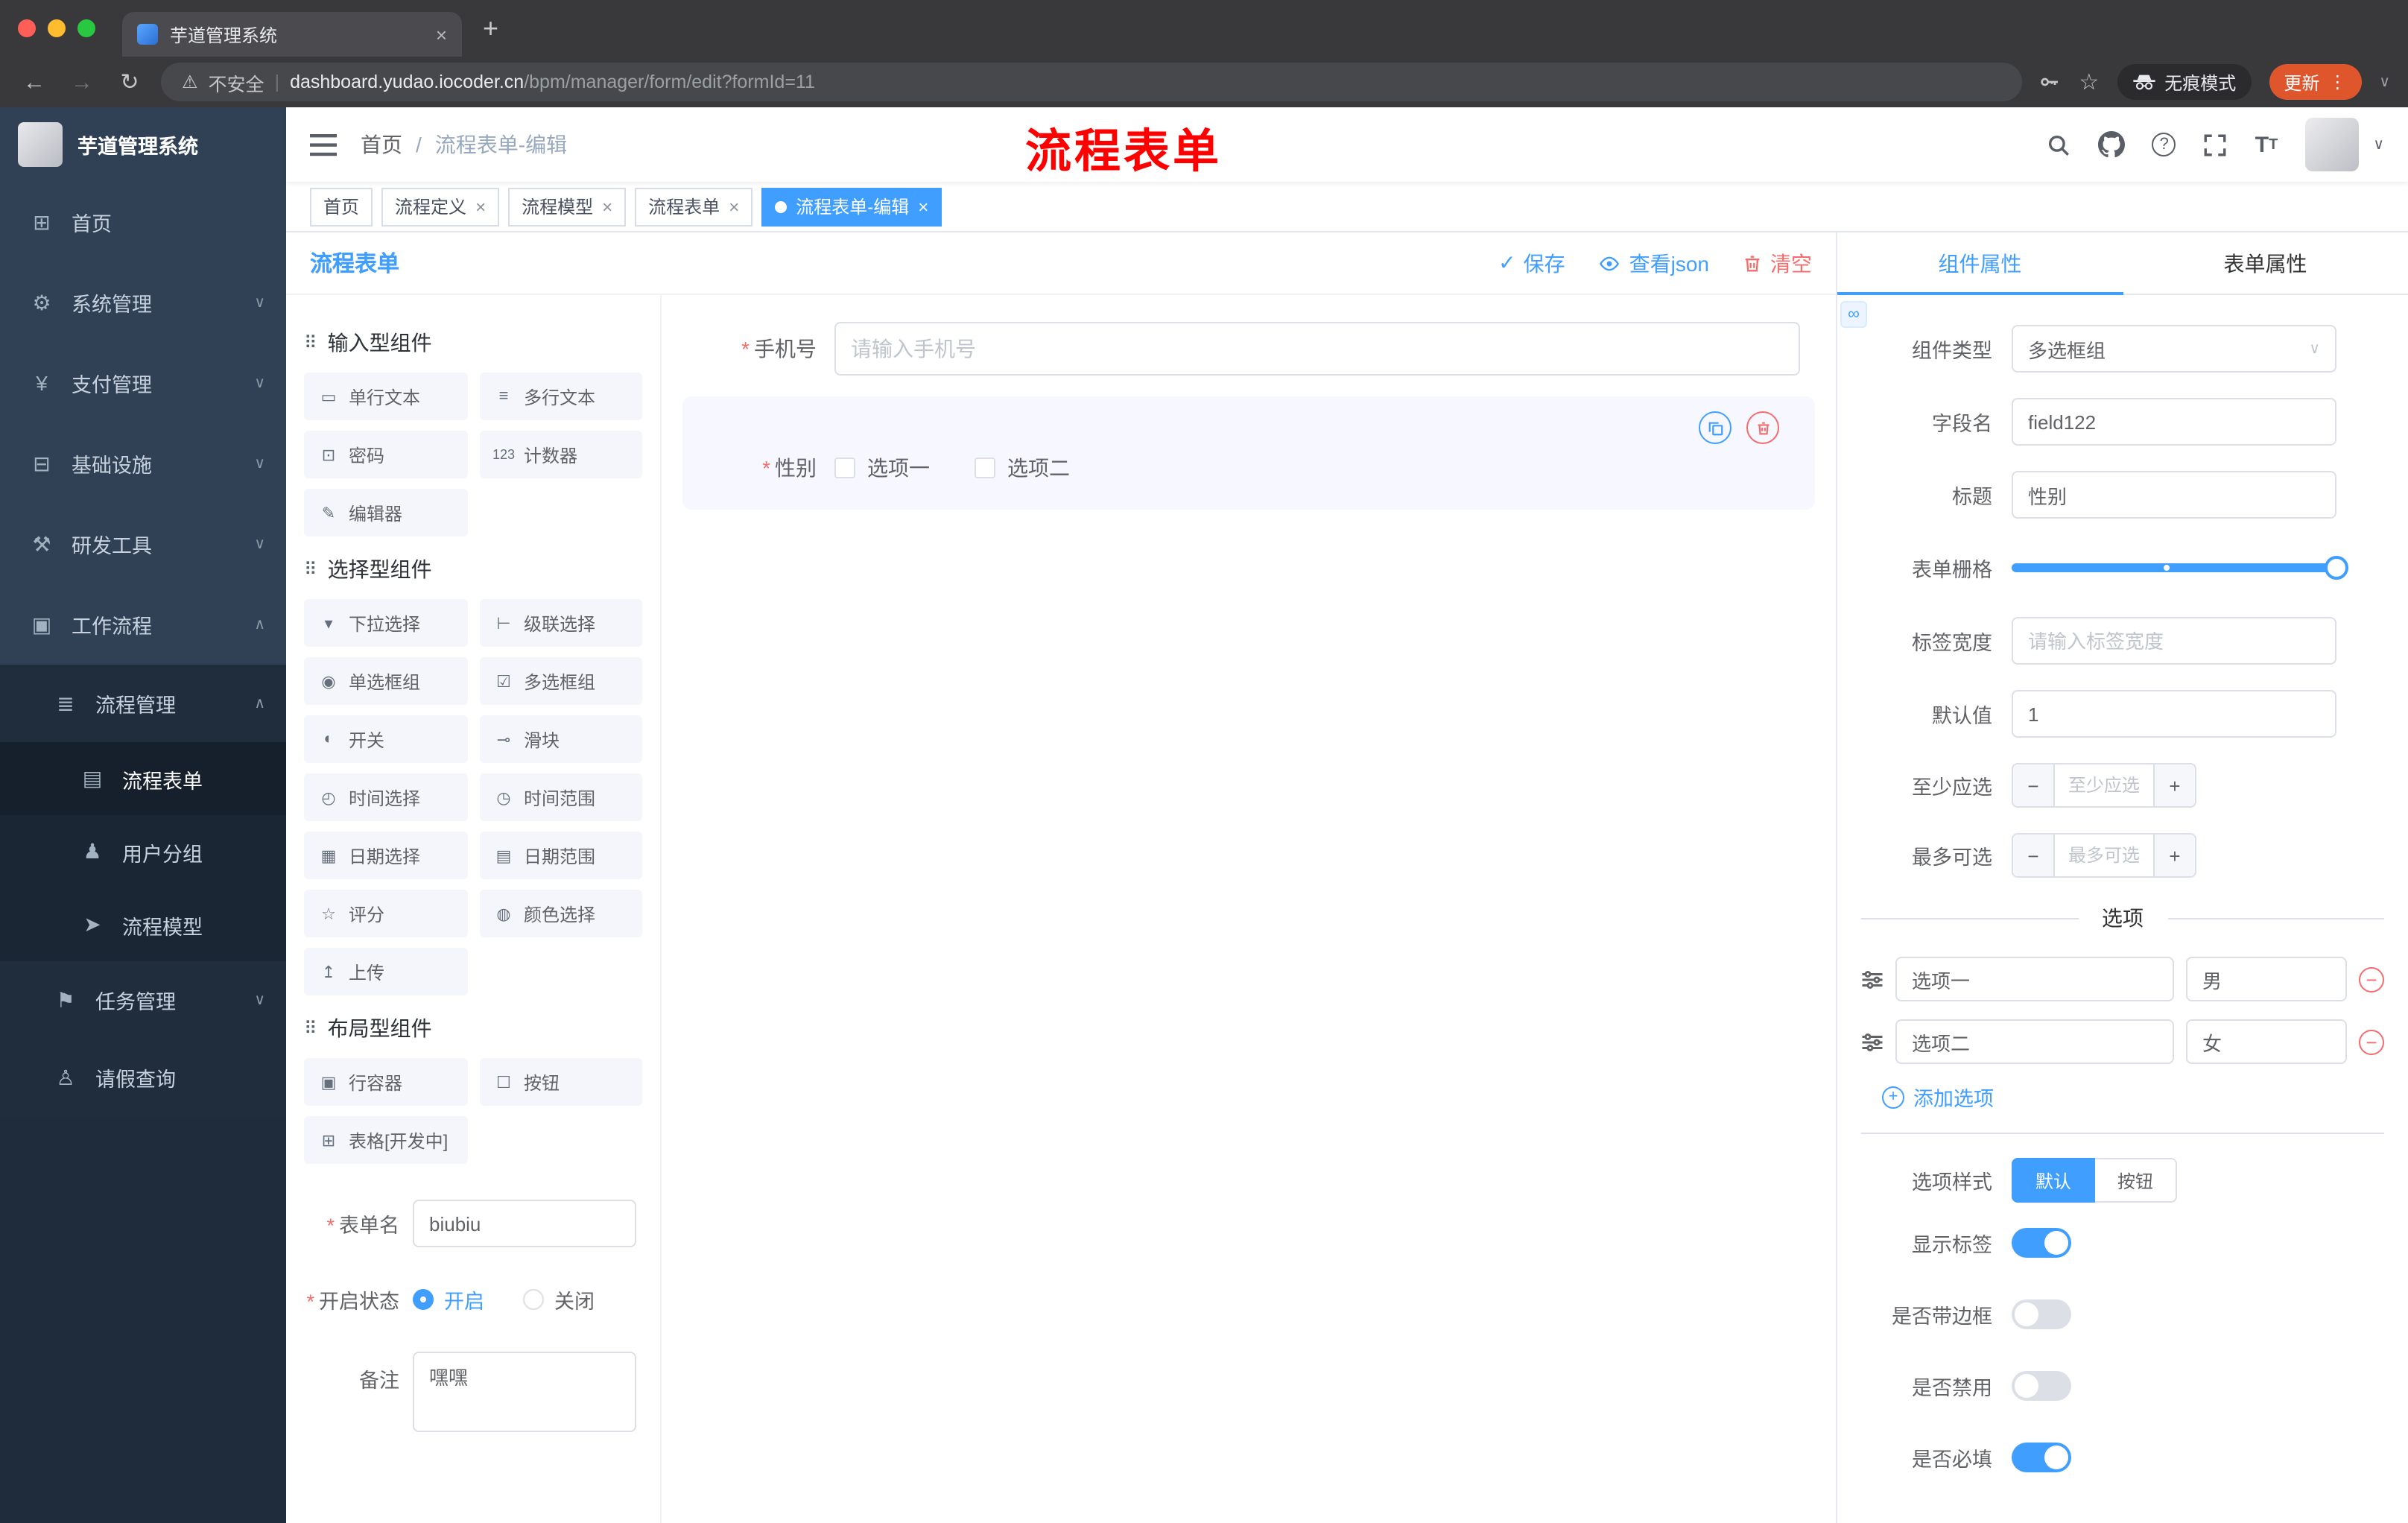 The width and height of the screenshot is (2408, 1523). What do you see at coordinates (2049, 82) in the screenshot?
I see `password-key-icon` at bounding box center [2049, 82].